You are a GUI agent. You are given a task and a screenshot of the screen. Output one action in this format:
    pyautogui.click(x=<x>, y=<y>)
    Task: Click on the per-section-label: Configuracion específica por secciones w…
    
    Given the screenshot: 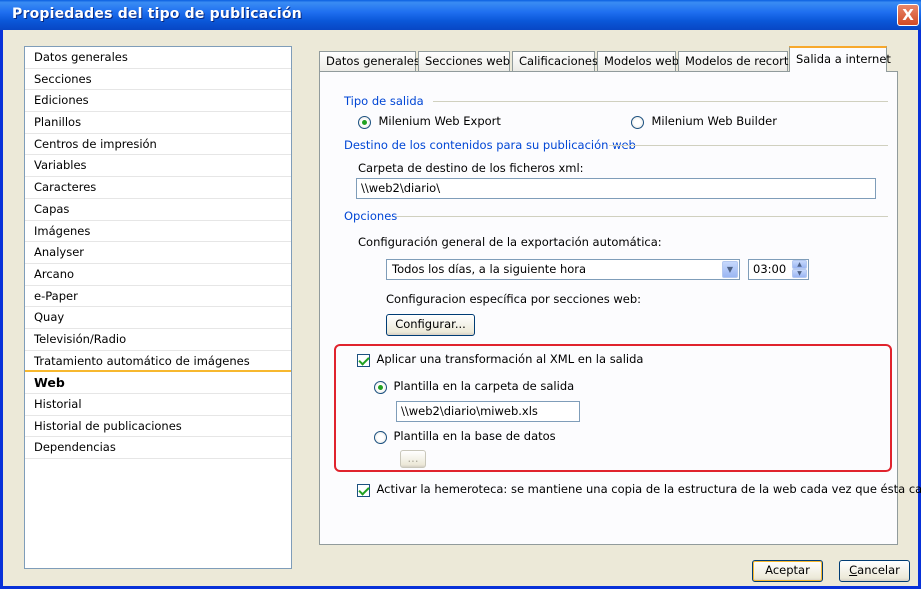 What is the action you would take?
    pyautogui.click(x=514, y=299)
    